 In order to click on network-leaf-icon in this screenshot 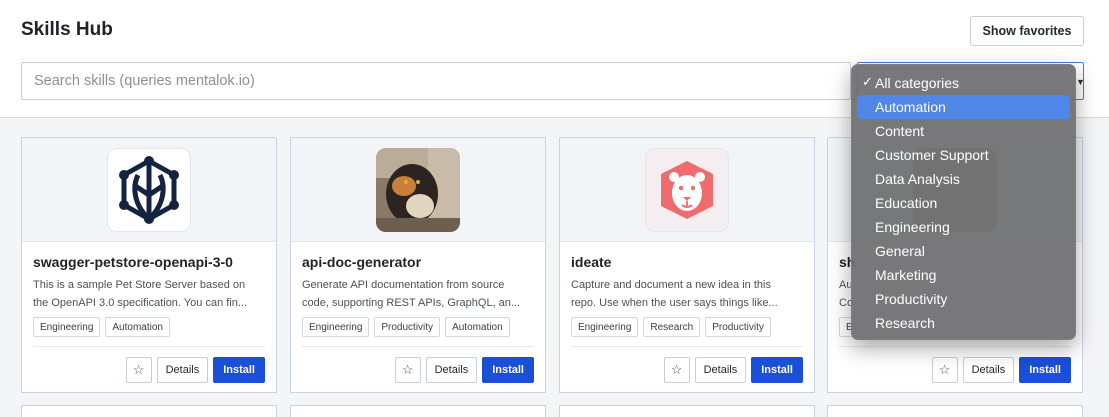, I will do `click(149, 189)`.